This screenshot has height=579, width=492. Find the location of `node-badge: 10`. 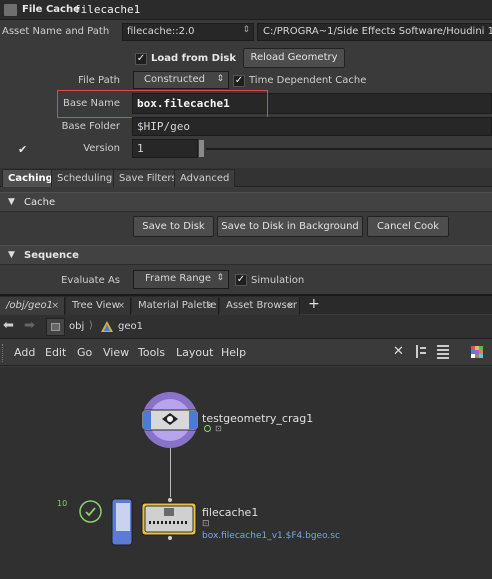

node-badge: 10 is located at coordinates (62, 503).